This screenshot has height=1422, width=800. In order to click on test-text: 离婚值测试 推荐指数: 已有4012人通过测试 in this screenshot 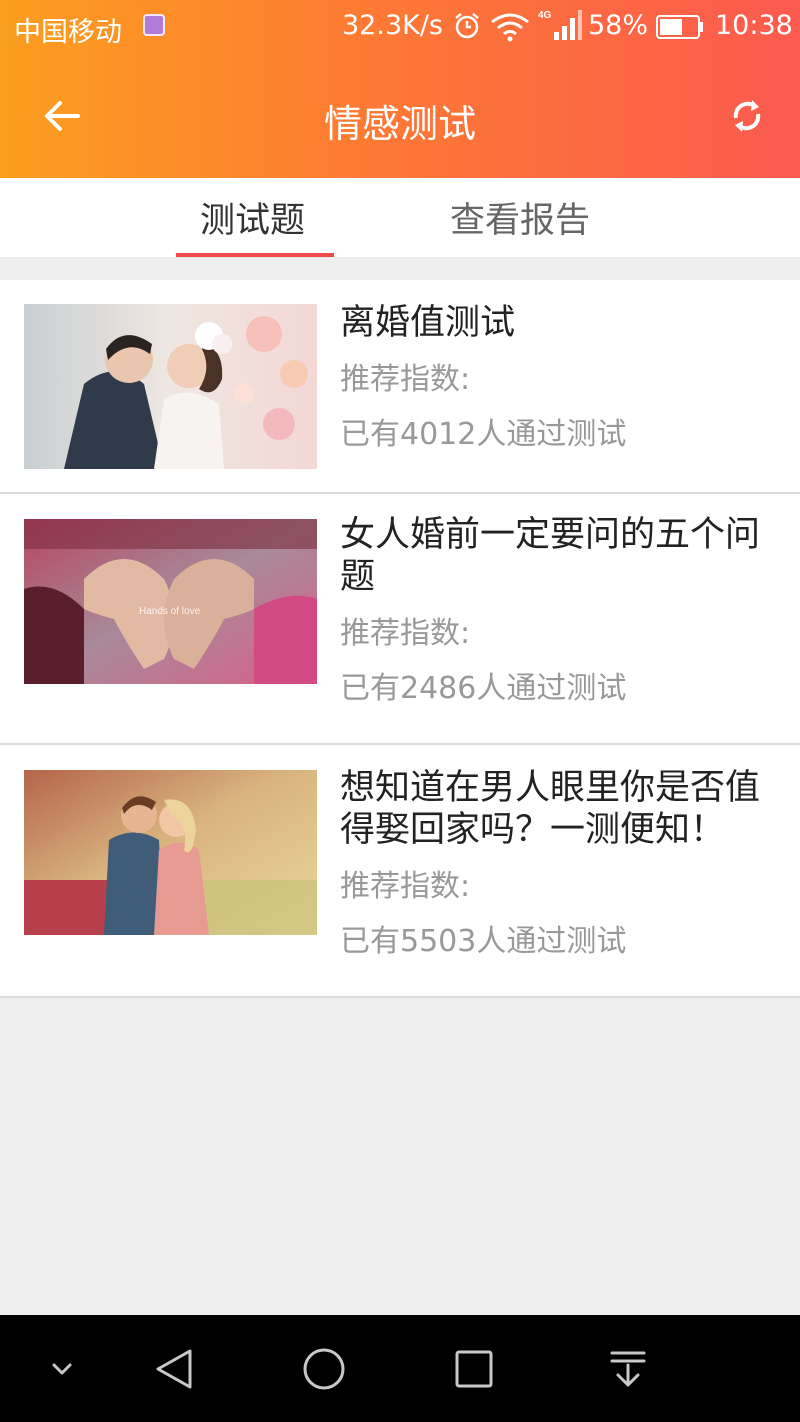, I will do `click(560, 378)`.